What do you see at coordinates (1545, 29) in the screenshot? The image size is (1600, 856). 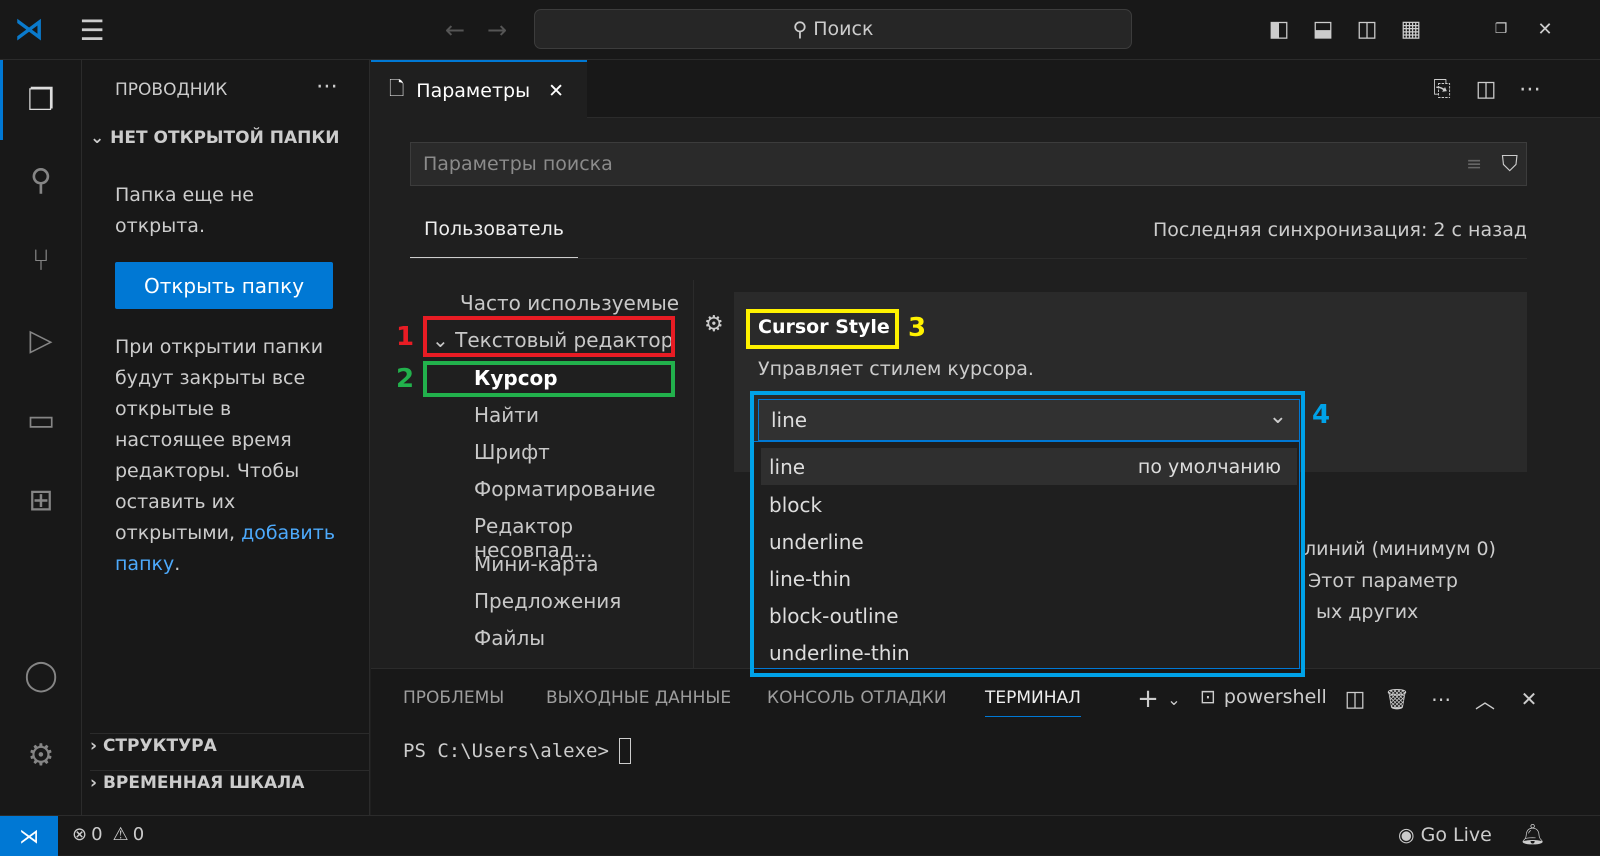 I see `close-window-icon: ✕` at bounding box center [1545, 29].